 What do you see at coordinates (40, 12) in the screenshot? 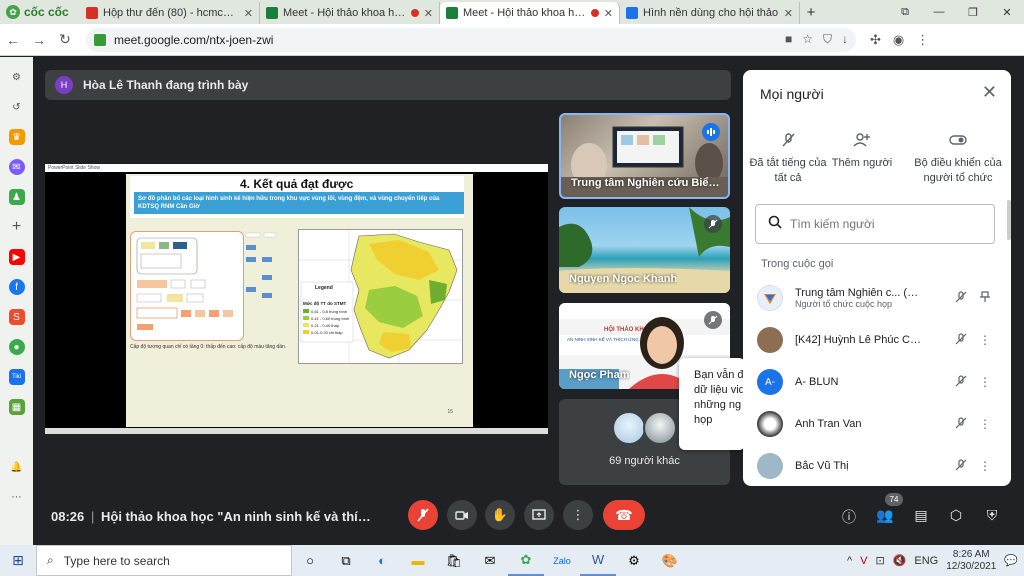
I see `browser-logo: ✿ cốc cốc` at bounding box center [40, 12].